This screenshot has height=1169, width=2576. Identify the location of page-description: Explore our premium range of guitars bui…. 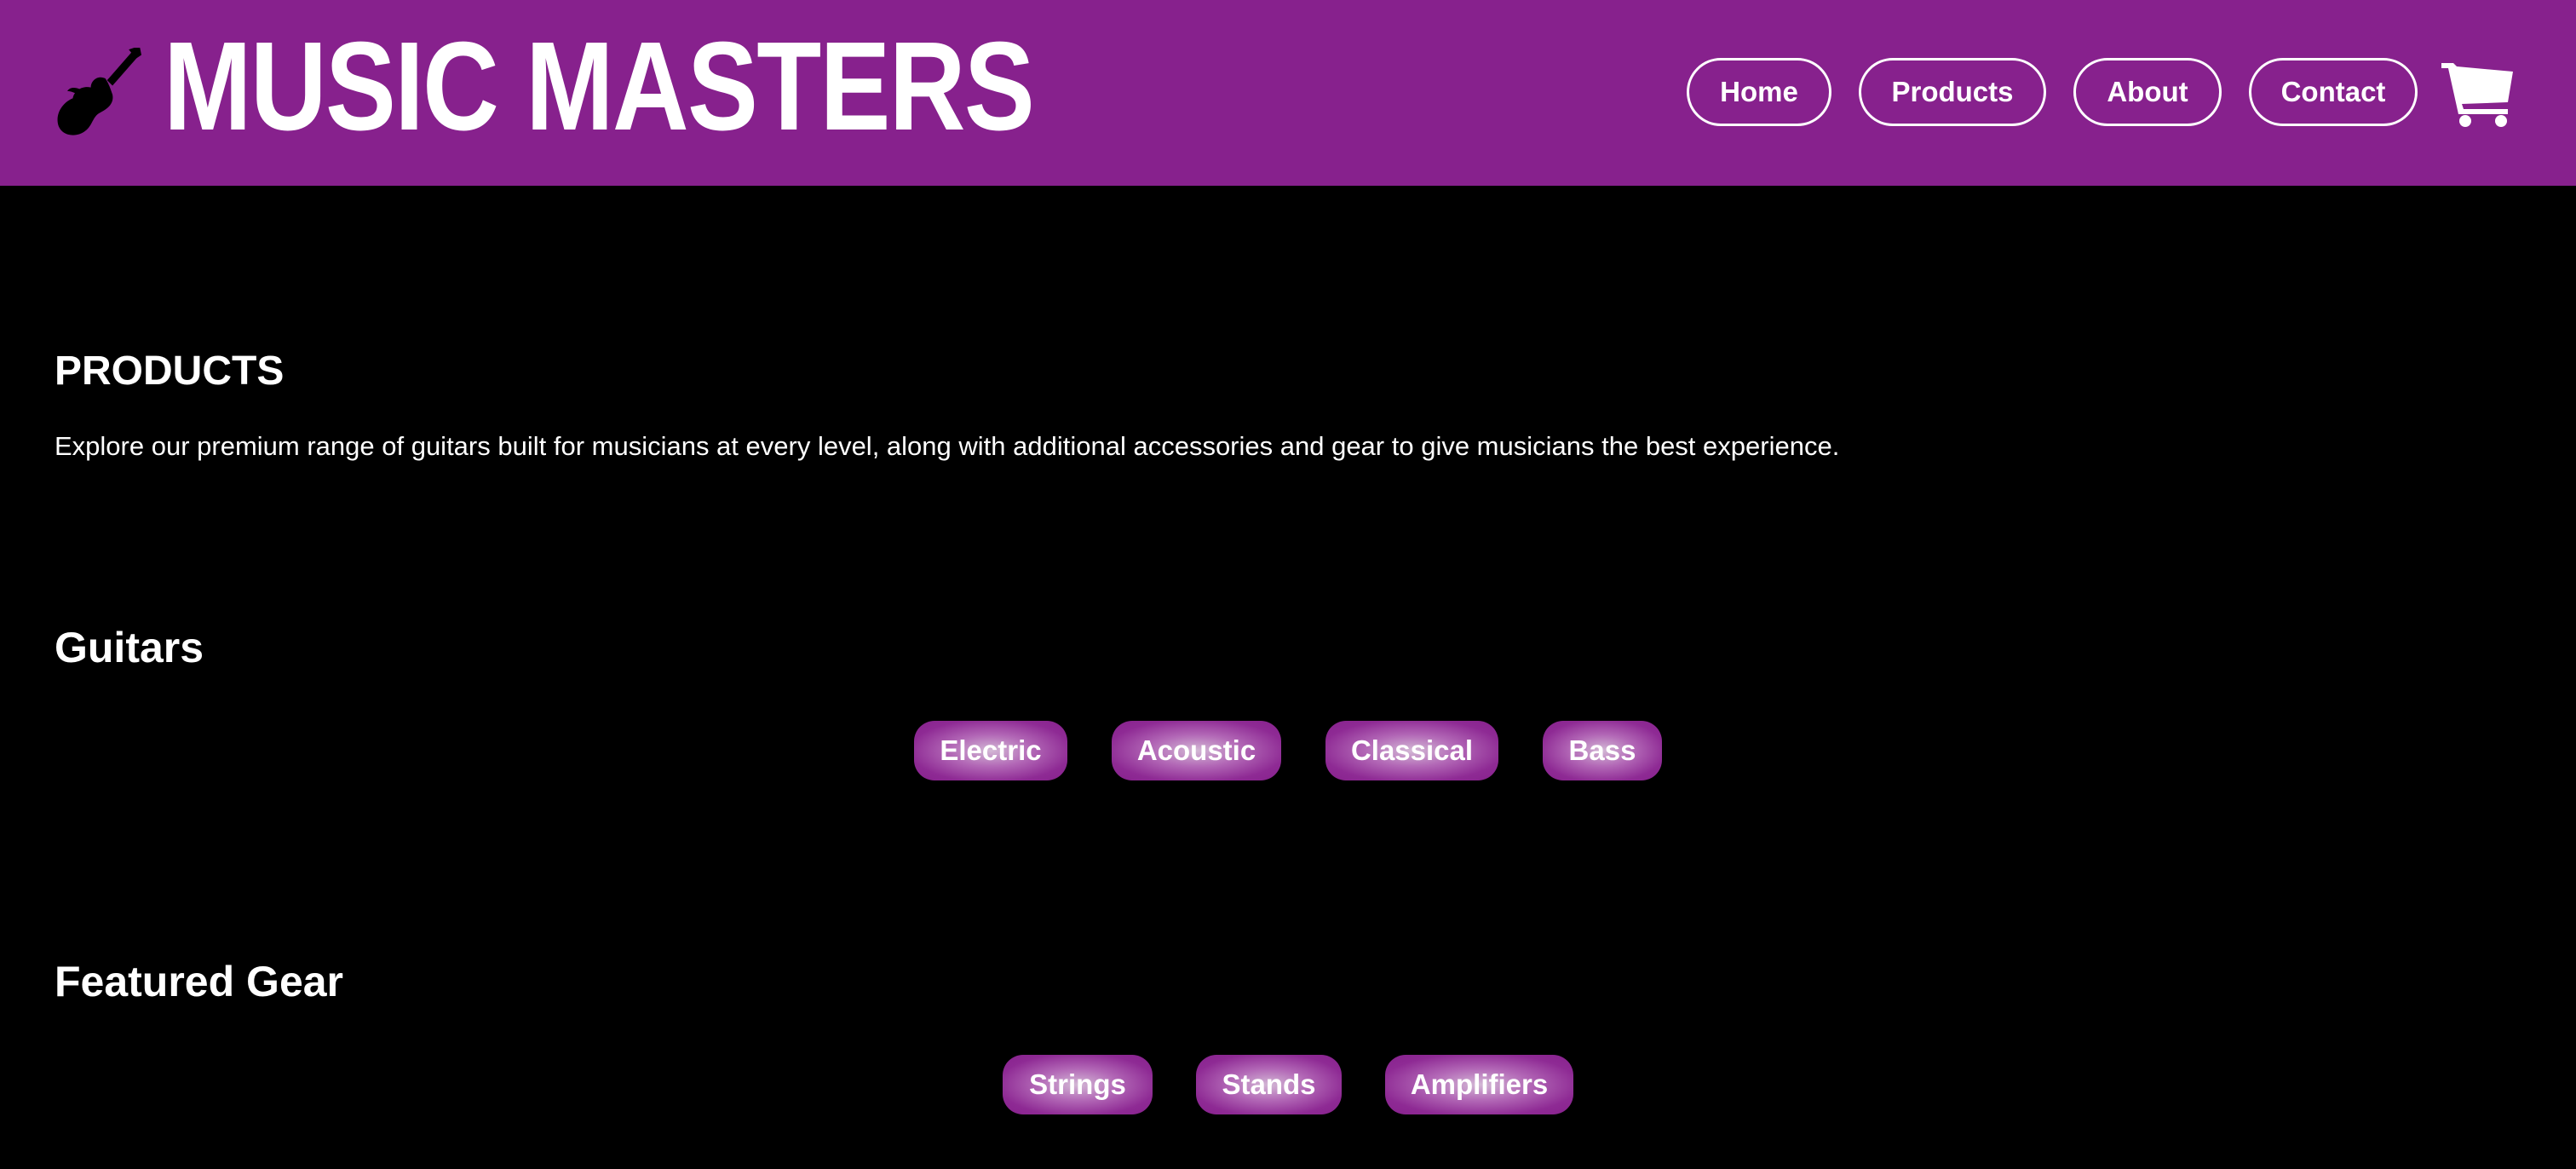
(948, 446).